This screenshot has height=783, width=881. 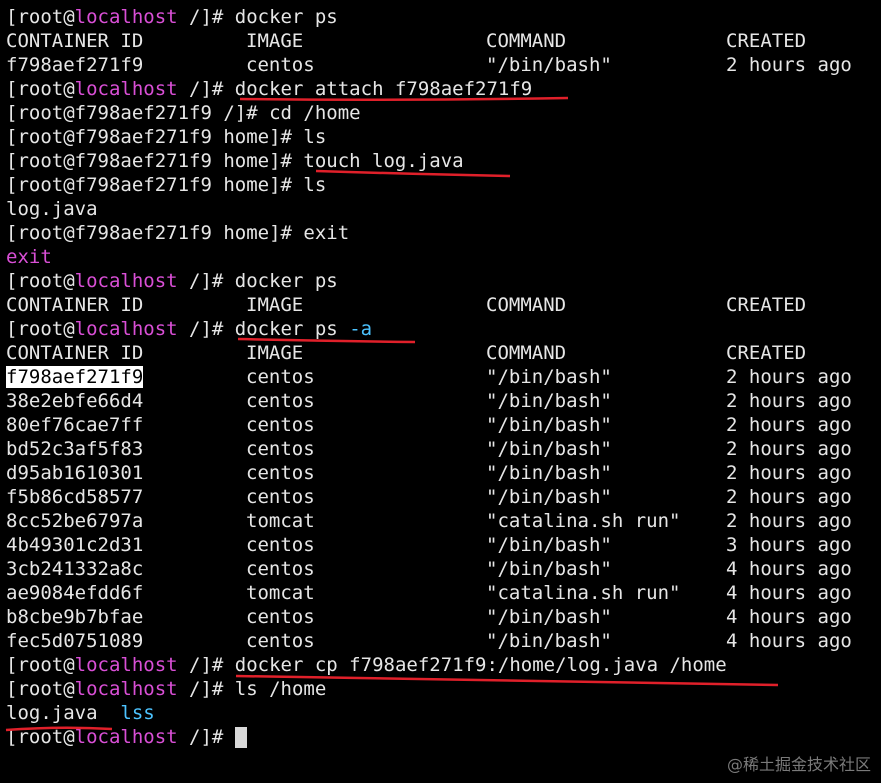 I want to click on table-row: b8cbe9b7bfae centos "/bin/bash" 4 hours ago, so click(x=442, y=617).